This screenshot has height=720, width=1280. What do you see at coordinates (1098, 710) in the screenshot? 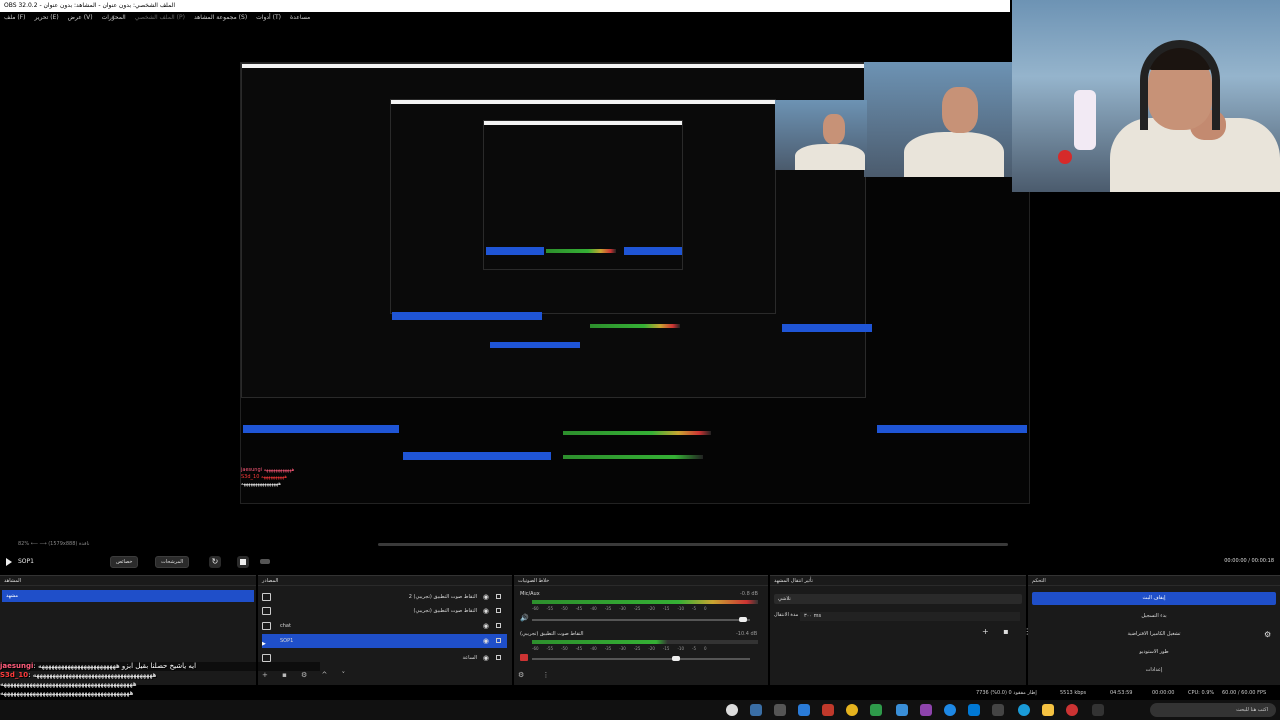
I see `task-view-icon` at bounding box center [1098, 710].